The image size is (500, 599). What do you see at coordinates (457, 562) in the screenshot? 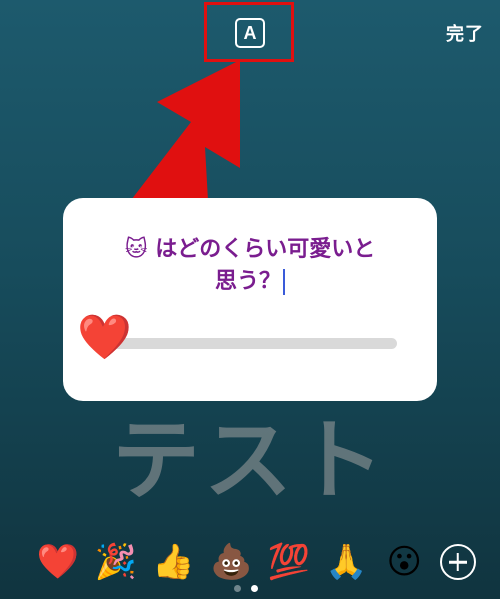
I see `plus-circle-icon` at bounding box center [457, 562].